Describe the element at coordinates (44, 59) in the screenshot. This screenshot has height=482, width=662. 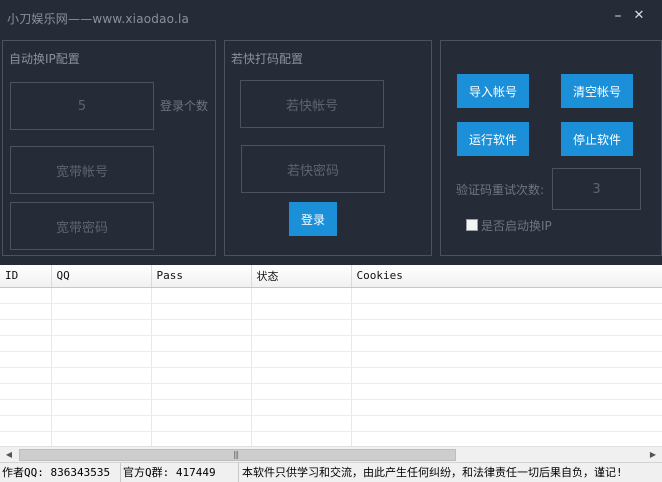
I see `ip-config-title: 自动换IP配置` at that location.